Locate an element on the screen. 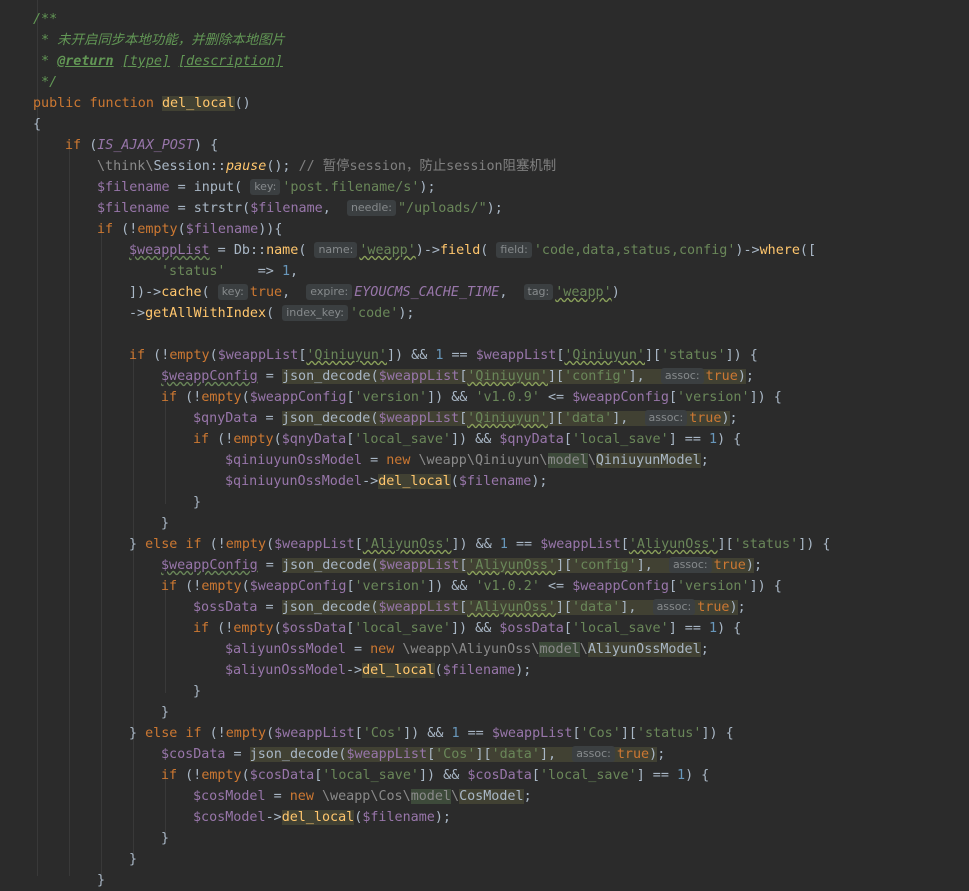 Image resolution: width=969 pixels, height=891 pixels. function-name: del_local is located at coordinates (198, 103).